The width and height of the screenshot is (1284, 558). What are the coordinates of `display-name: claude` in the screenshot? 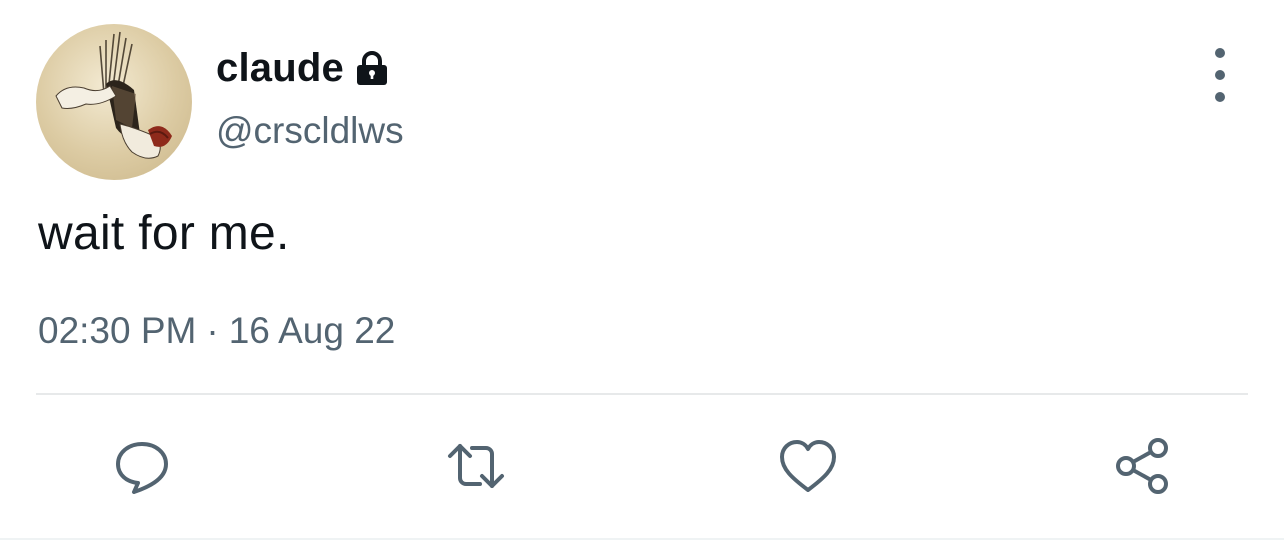 It's located at (280, 68).